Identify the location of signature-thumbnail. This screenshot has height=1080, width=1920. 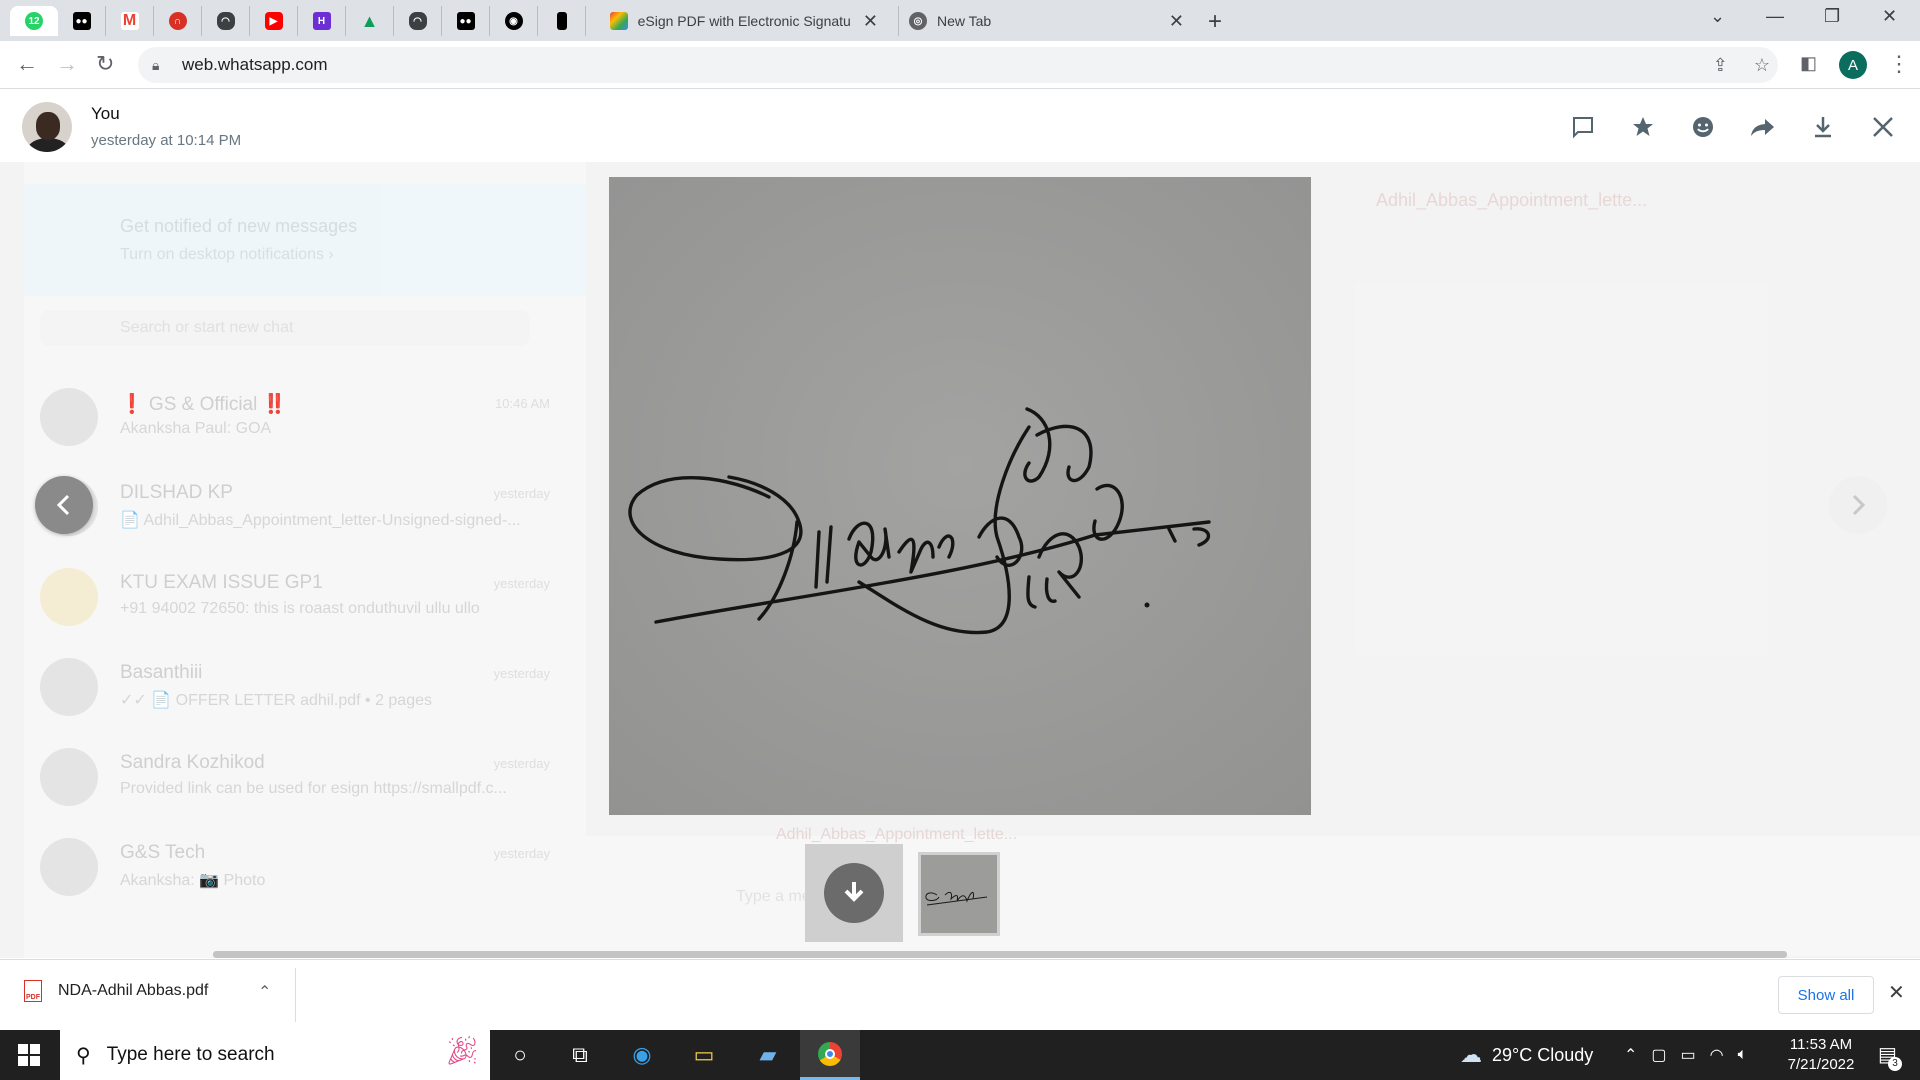
(959, 894).